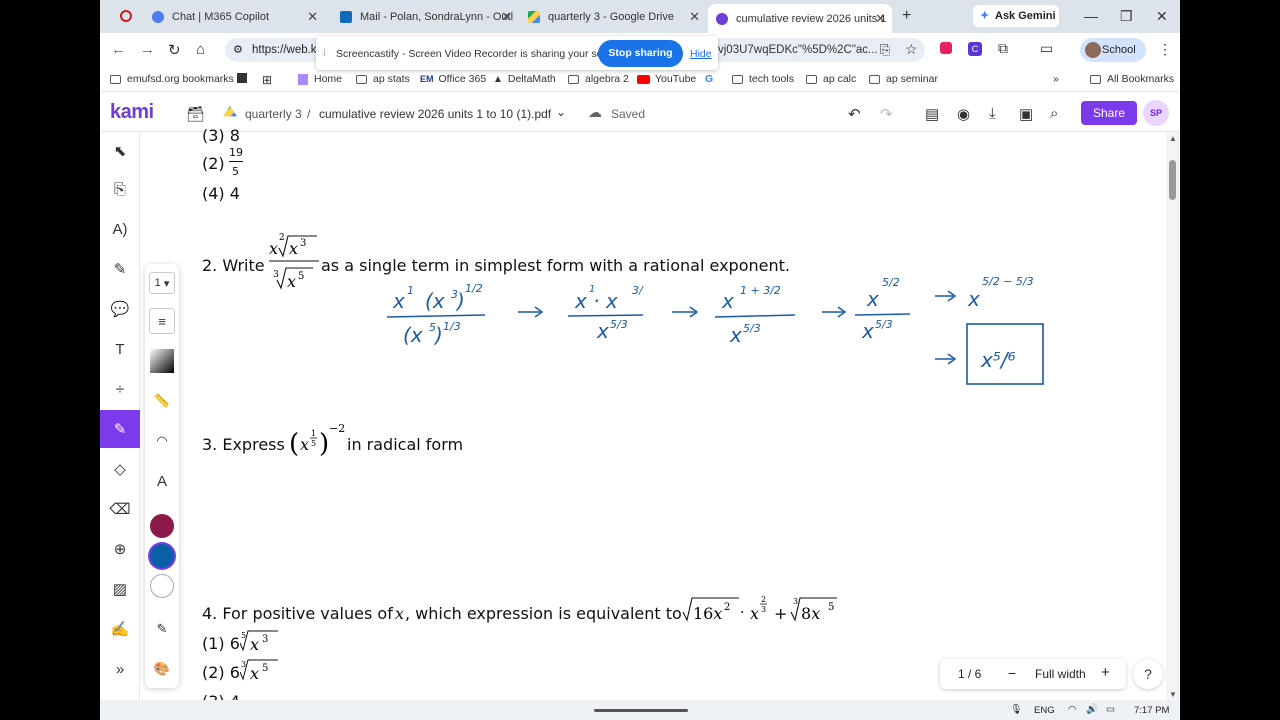  I want to click on extension-icon, so click(946, 48).